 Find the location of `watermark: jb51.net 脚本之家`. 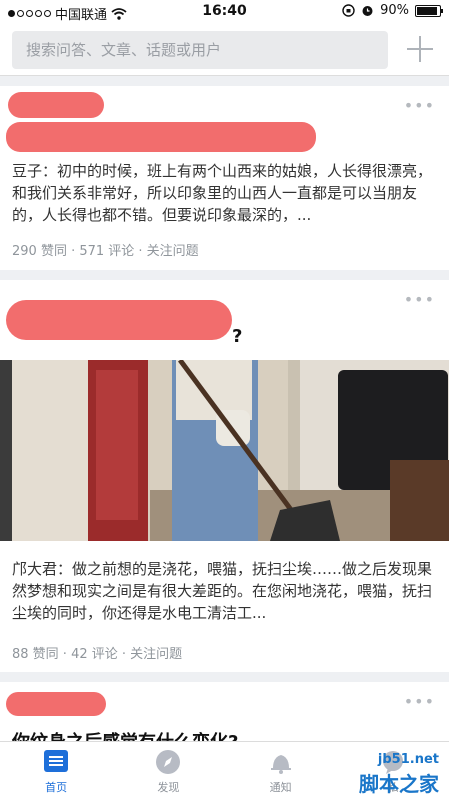

watermark: jb51.net 脚本之家 is located at coordinates (363, 774).